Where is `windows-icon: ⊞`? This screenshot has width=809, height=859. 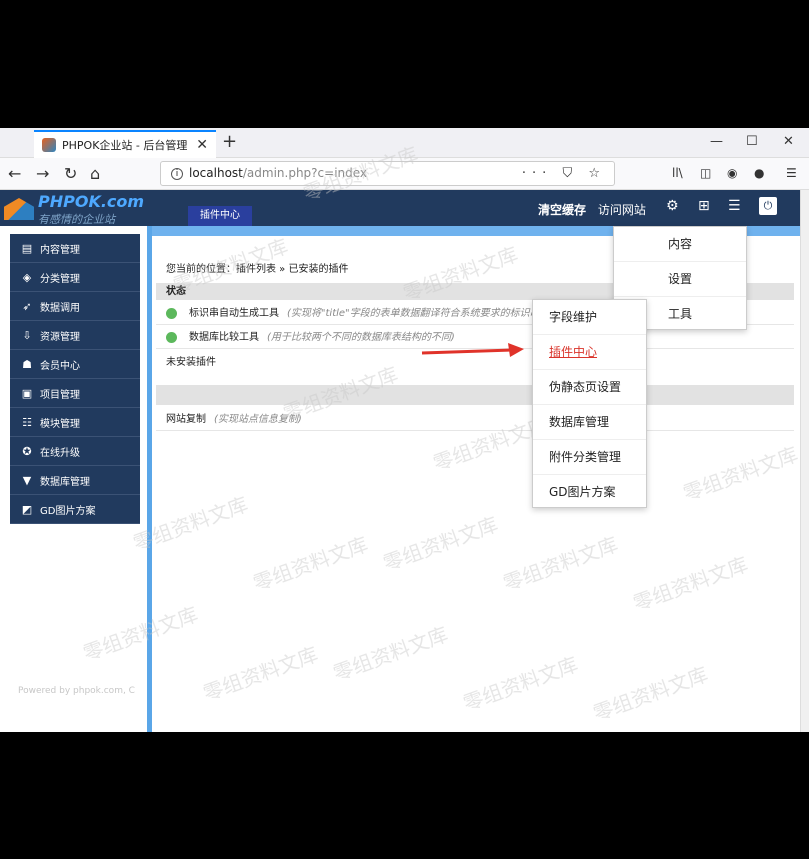 windows-icon: ⊞ is located at coordinates (704, 206).